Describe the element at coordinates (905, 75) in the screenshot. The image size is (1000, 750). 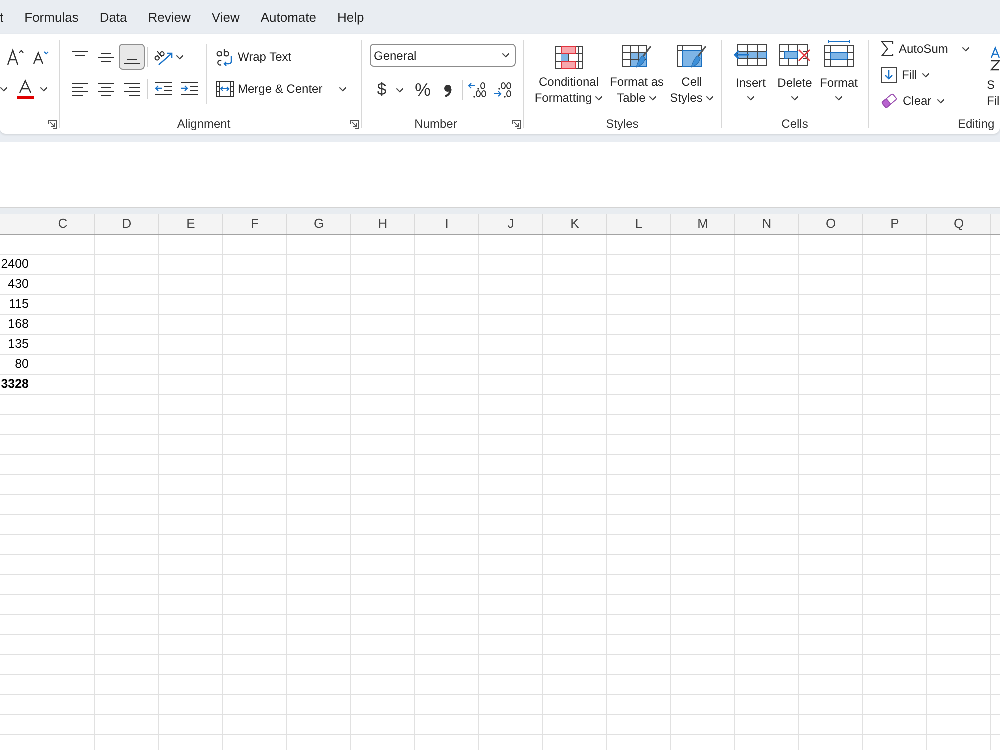
I see `fill-button: Fill` at that location.